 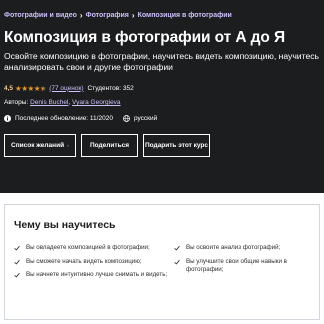 What do you see at coordinates (110, 88) in the screenshot?
I see `students-count: Студентов: 352` at bounding box center [110, 88].